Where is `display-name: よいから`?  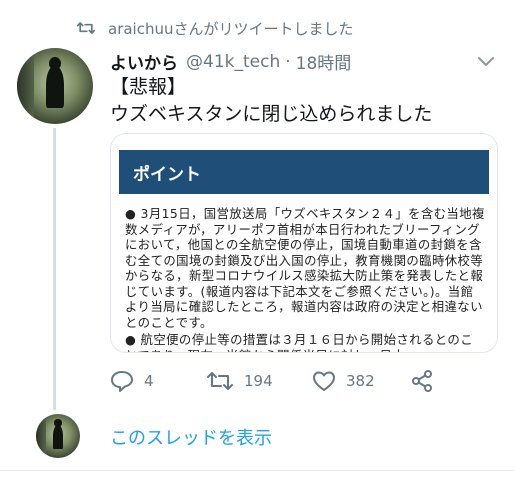 display-name: よいから is located at coordinates (144, 61).